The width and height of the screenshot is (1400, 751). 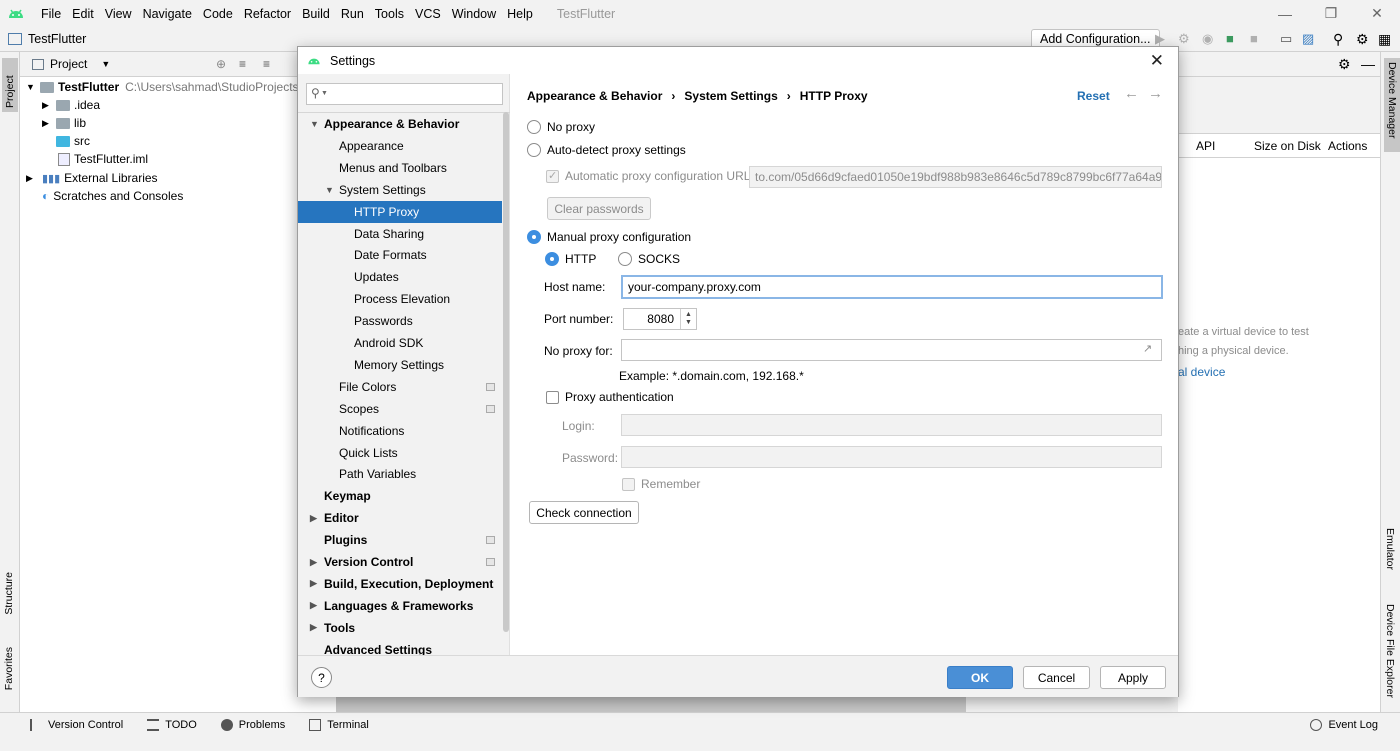 I want to click on nav-item-scopes: Scopes, so click(x=400, y=409).